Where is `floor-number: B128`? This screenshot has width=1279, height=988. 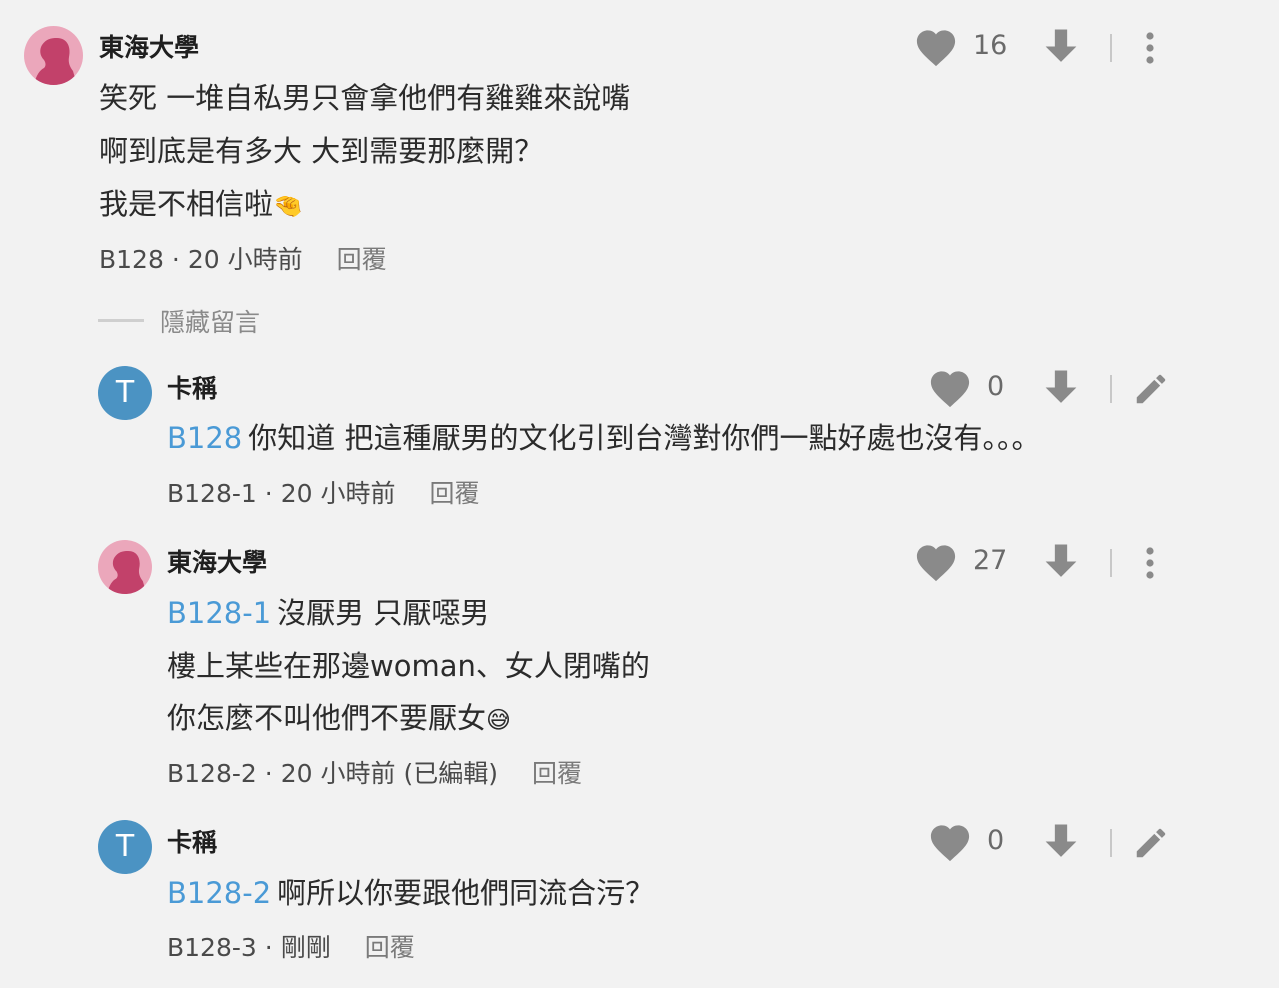
floor-number: B128 is located at coordinates (131, 259).